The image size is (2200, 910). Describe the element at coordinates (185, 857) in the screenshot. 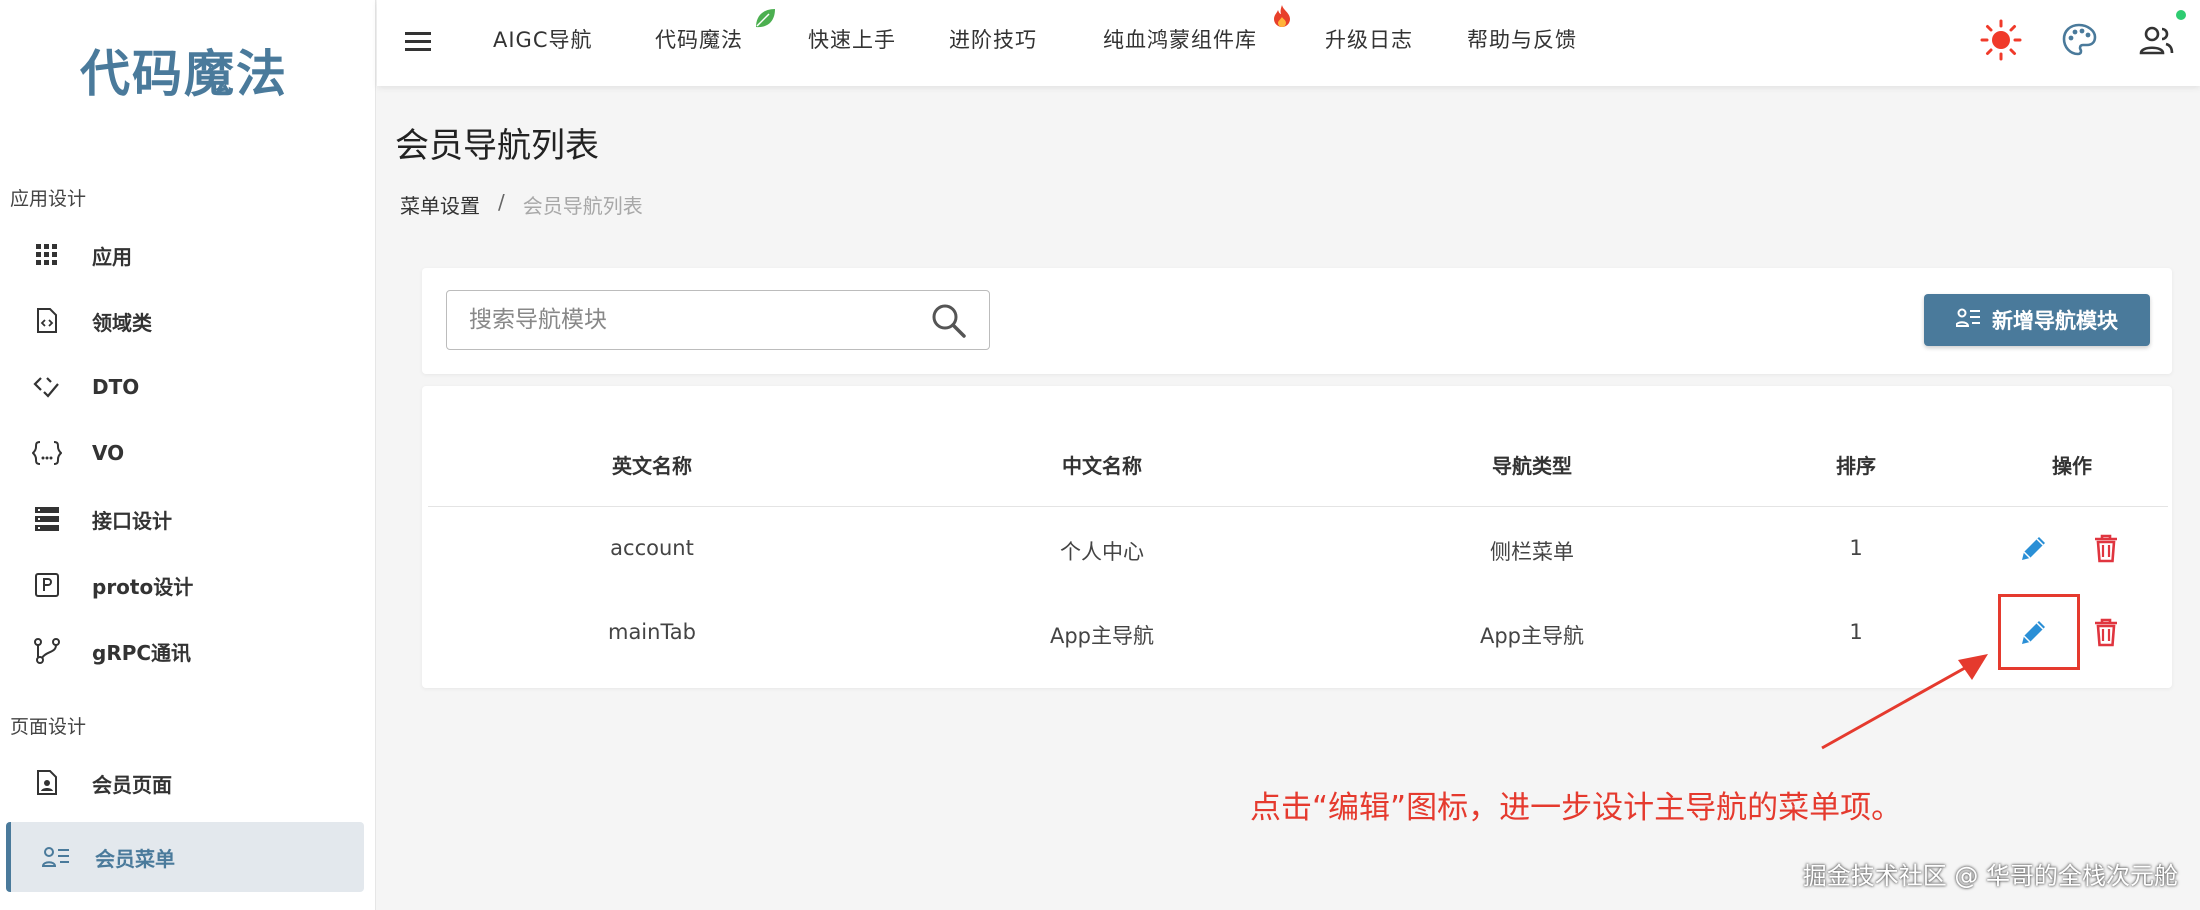

I see `sidebar-item-member-menu: 会员菜单` at that location.